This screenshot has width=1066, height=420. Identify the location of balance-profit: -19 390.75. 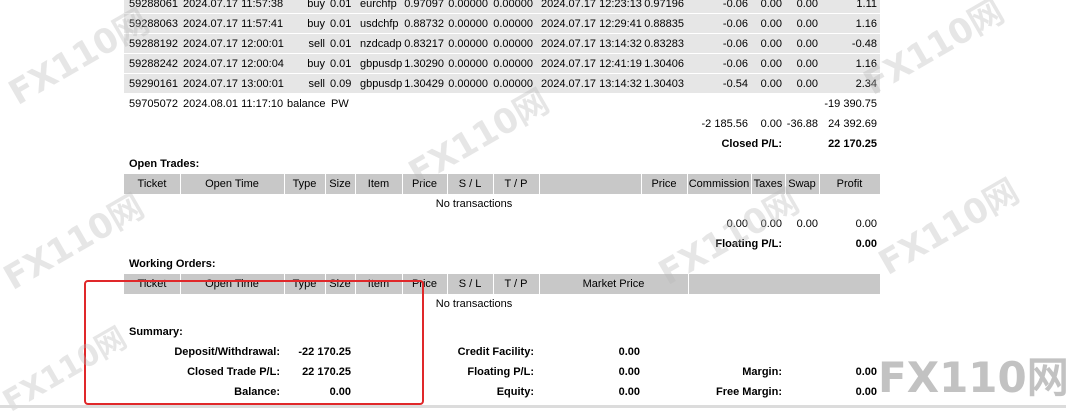
(850, 104).